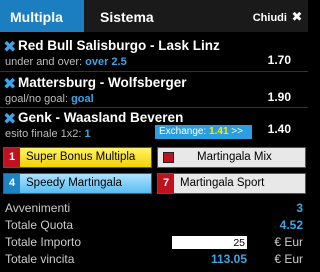  What do you see at coordinates (87, 134) in the screenshot?
I see `selection: 1` at bounding box center [87, 134].